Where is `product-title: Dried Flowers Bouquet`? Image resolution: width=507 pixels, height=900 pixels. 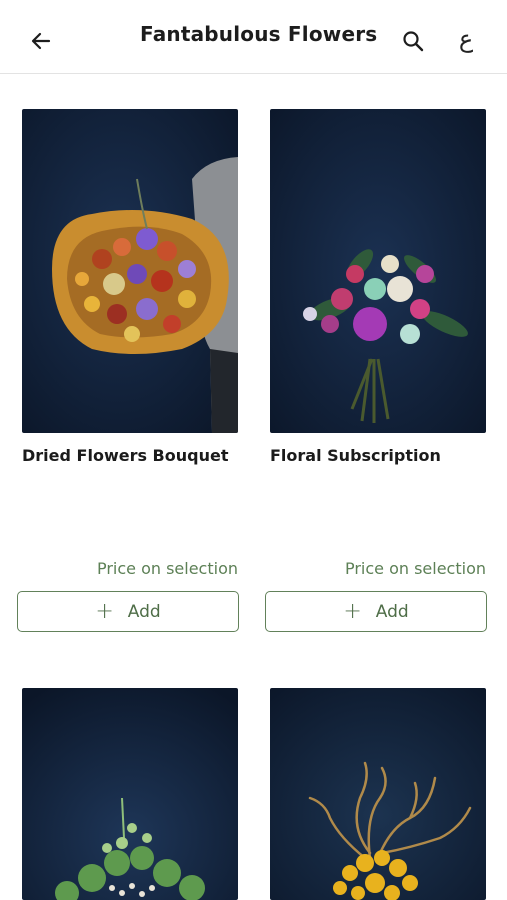 product-title: Dried Flowers Bouquet is located at coordinates (125, 455).